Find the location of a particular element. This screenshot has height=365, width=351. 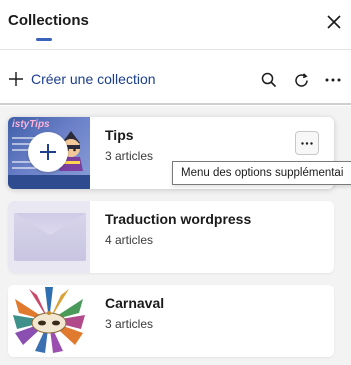

more-options-button is located at coordinates (333, 80).